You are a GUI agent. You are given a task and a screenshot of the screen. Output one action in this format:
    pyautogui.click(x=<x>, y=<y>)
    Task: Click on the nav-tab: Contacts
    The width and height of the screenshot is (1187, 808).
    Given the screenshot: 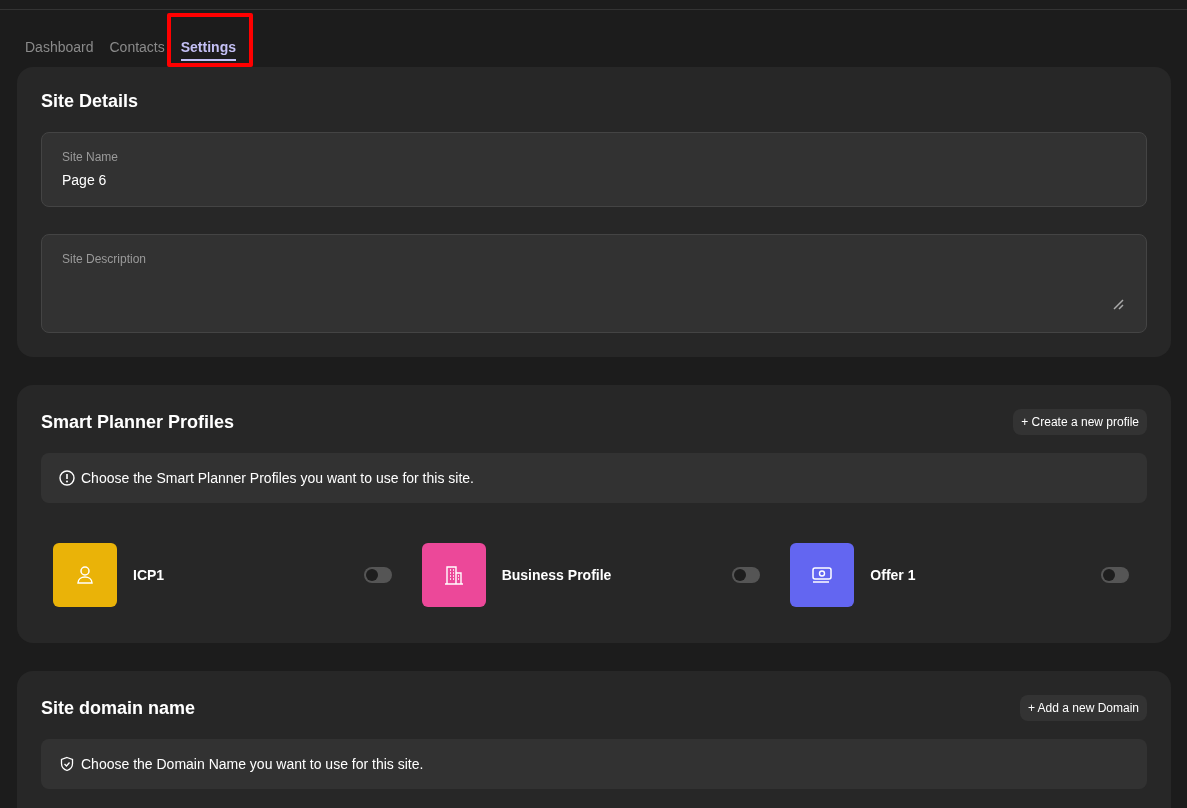 What is the action you would take?
    pyautogui.click(x=137, y=48)
    